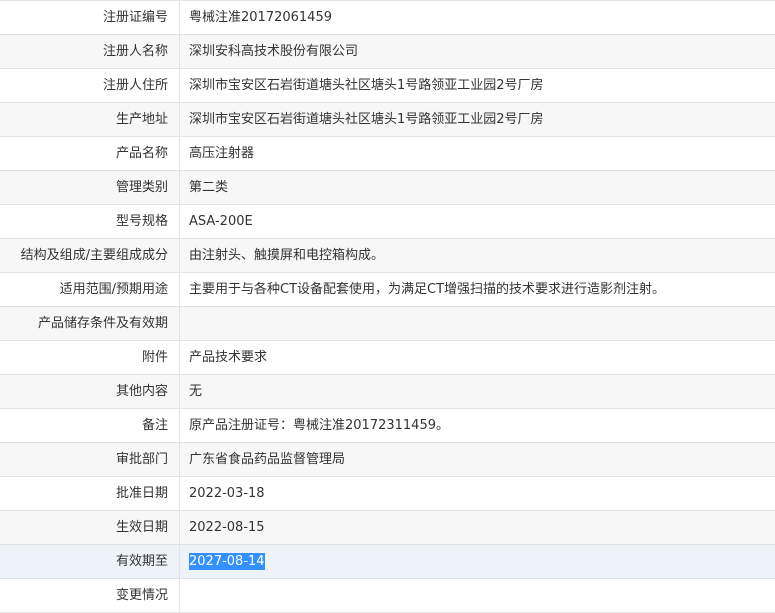  What do you see at coordinates (90, 255) in the screenshot?
I see `row-label: 结构及组成/主要组成成分` at bounding box center [90, 255].